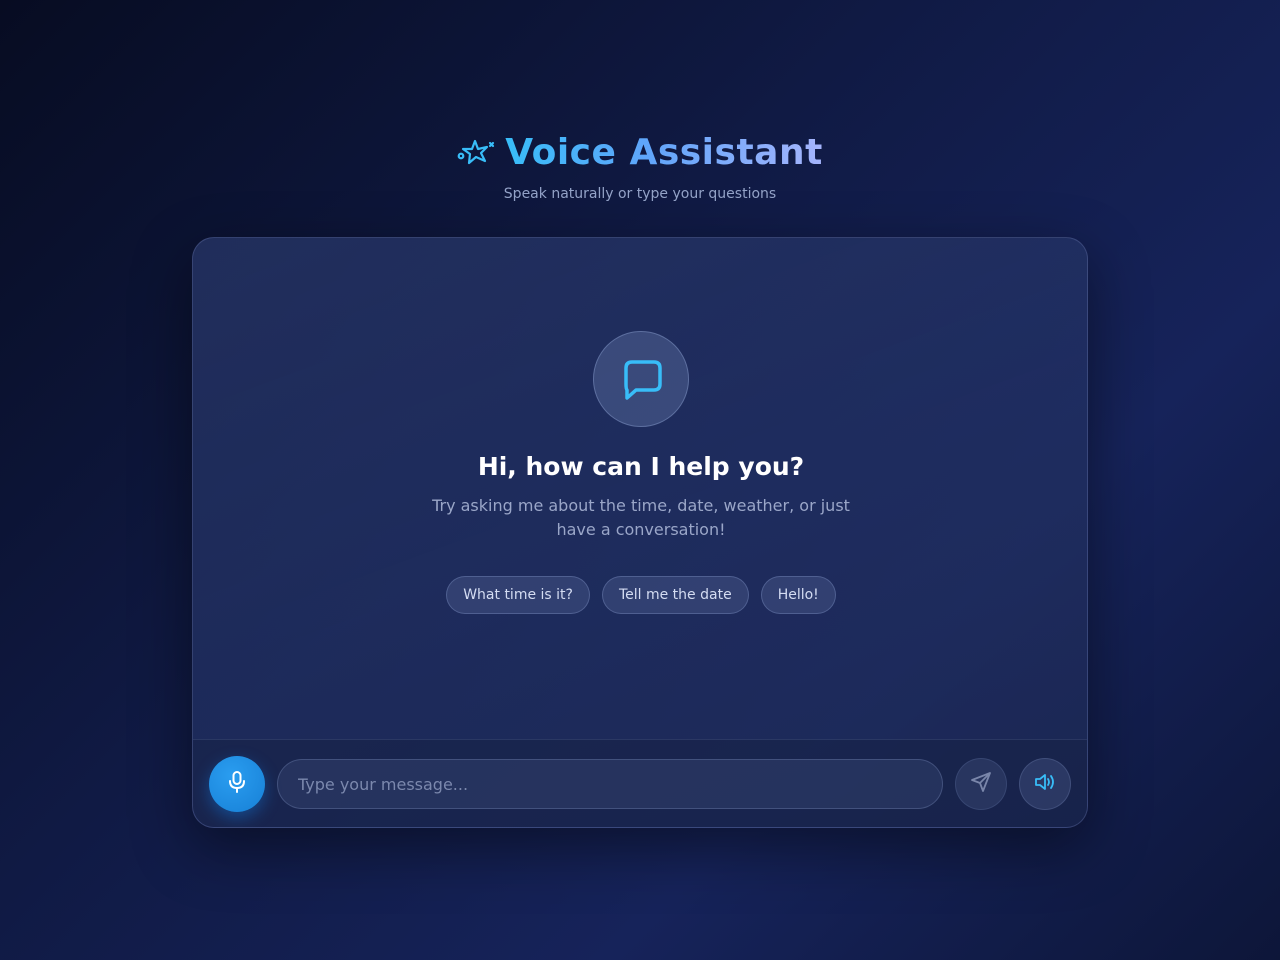  What do you see at coordinates (640, 194) in the screenshot?
I see `page-subtitle: Speak naturally or type your questions` at bounding box center [640, 194].